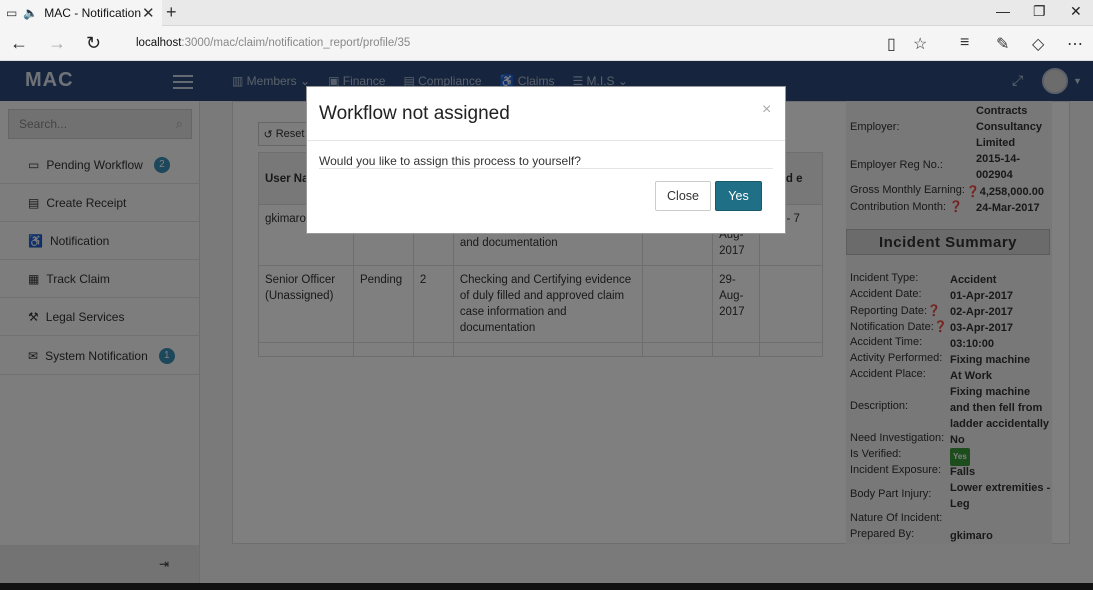  Describe the element at coordinates (92, 13) in the screenshot. I see `tab-title: MAC - Notification` at that location.